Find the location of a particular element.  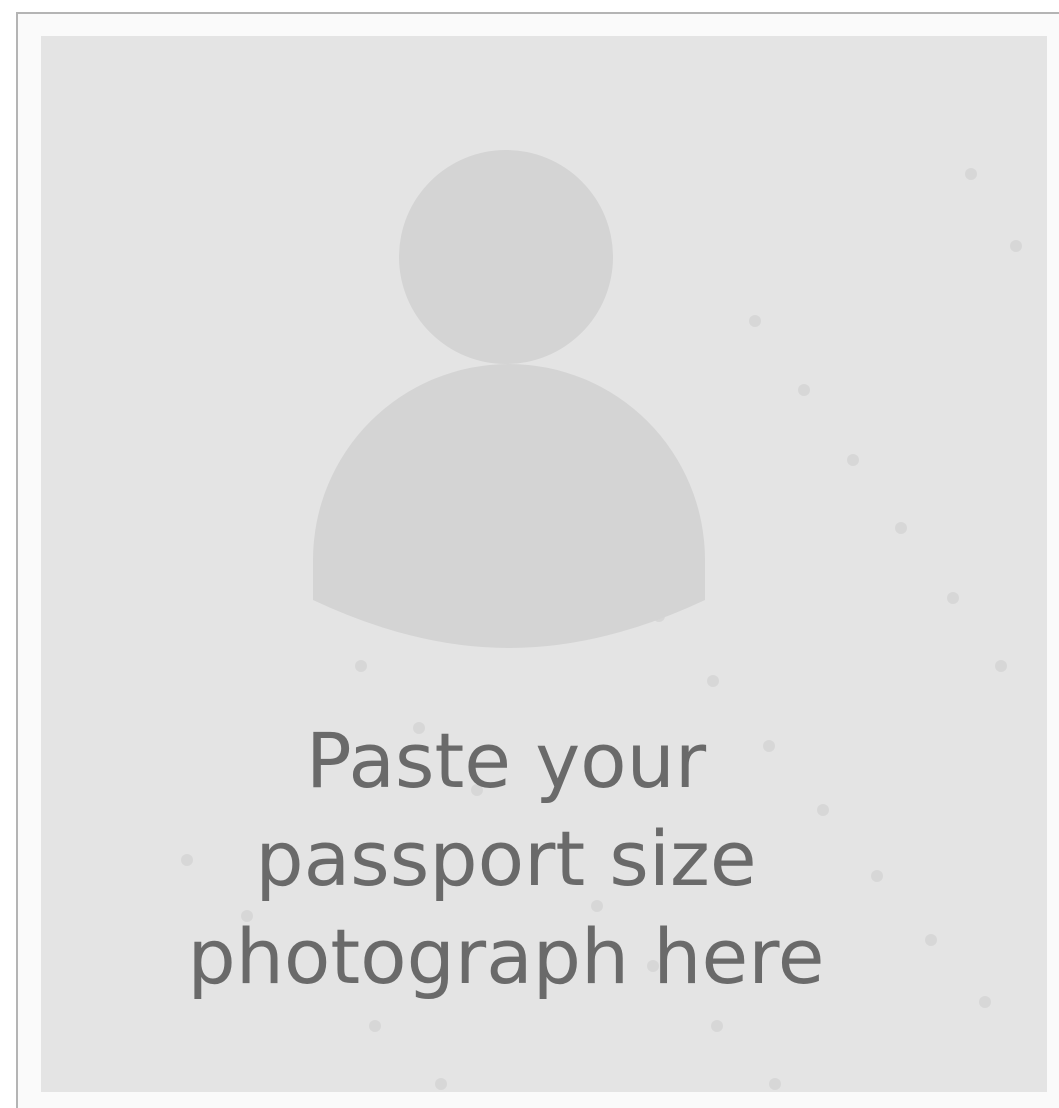

caption-line-1: Paste your is located at coordinates (506, 760).